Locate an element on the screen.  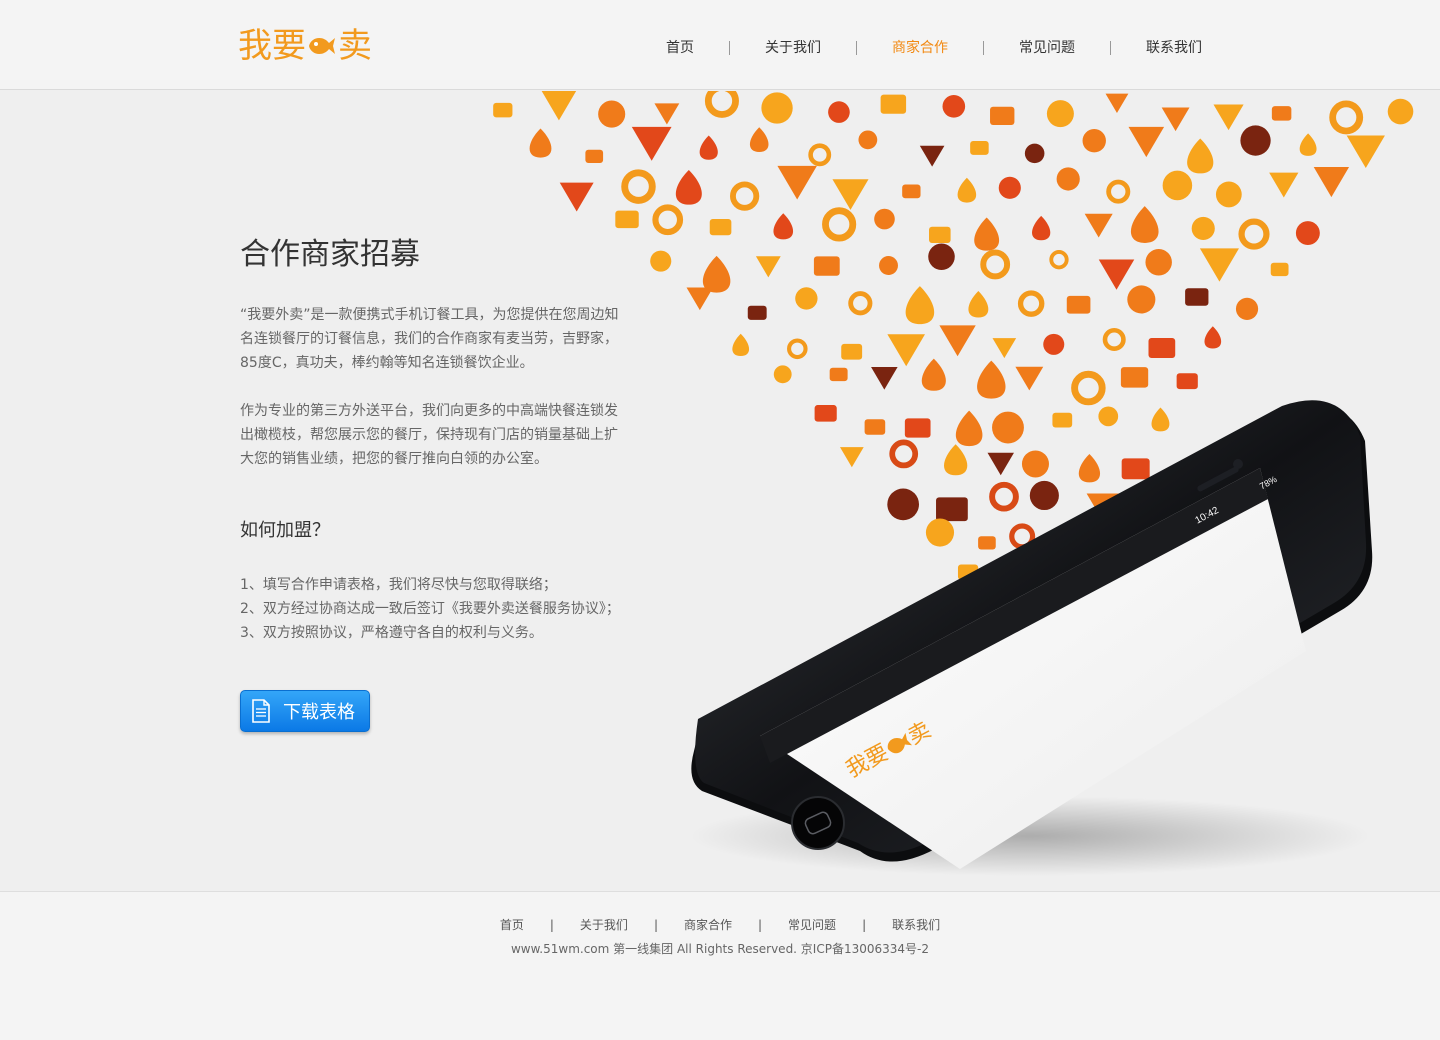
download-button-label: 下载表格 is located at coordinates (319, 712).